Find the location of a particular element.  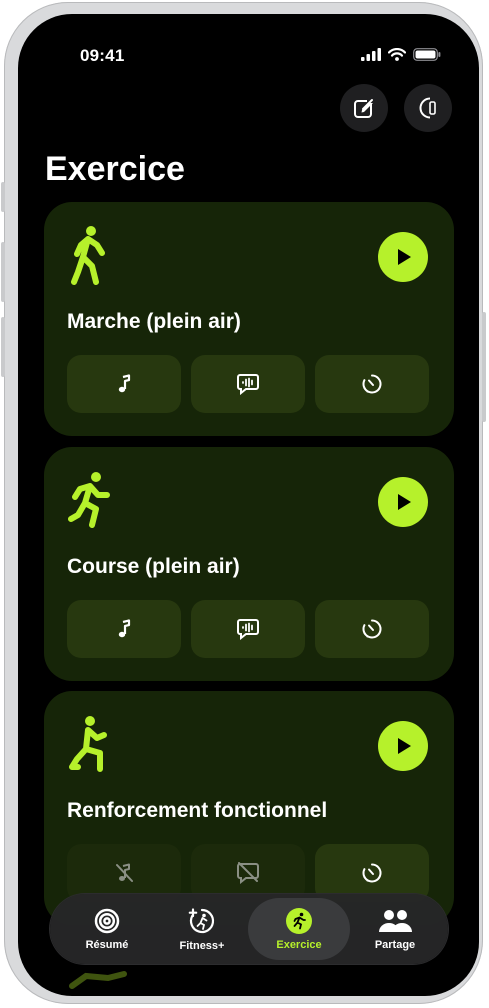

lunge-icon is located at coordinates (88, 744).